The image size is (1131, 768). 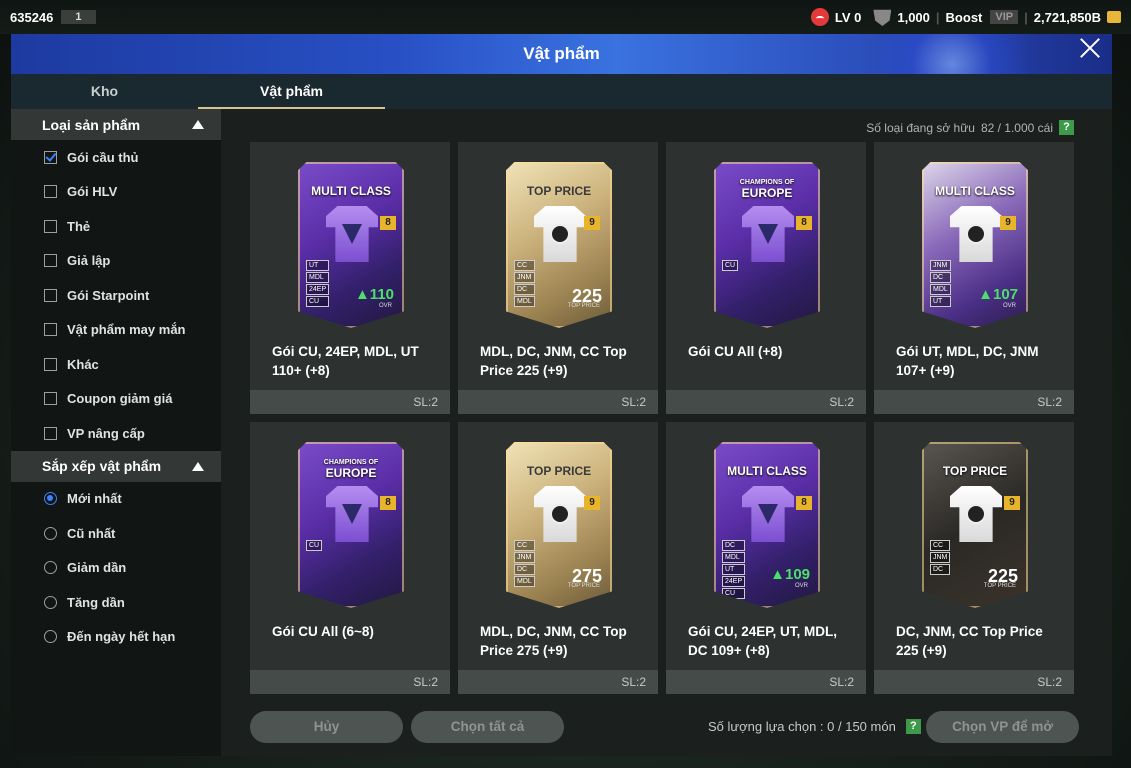 What do you see at coordinates (79, 226) in the screenshot?
I see `filter-option-label: Thẻ` at bounding box center [79, 226].